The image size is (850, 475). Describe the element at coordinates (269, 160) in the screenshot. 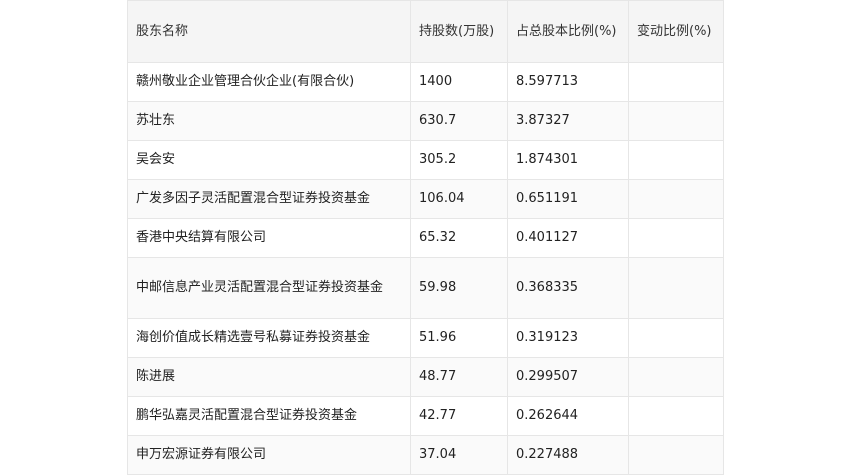

I see `cell-shareholder-name: 吴会安` at that location.